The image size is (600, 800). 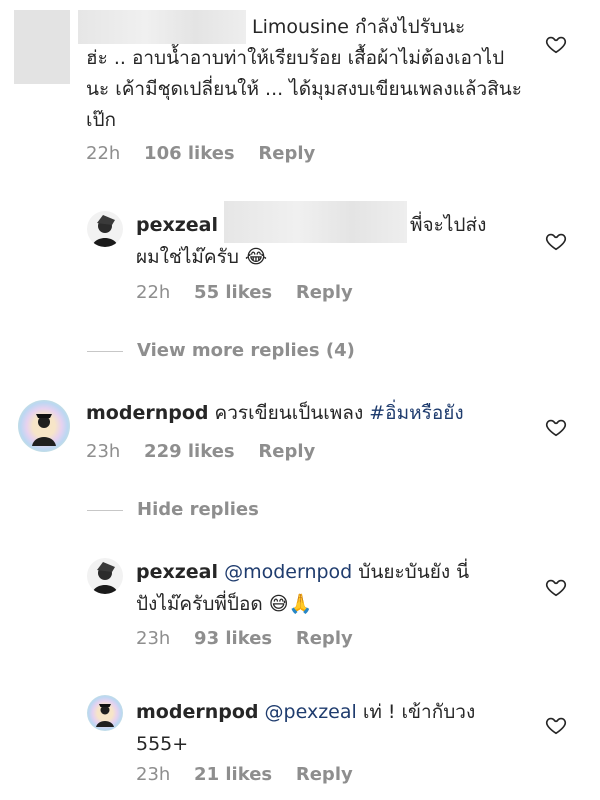 I want to click on hide-replies-button: Hide replies, so click(x=198, y=509).